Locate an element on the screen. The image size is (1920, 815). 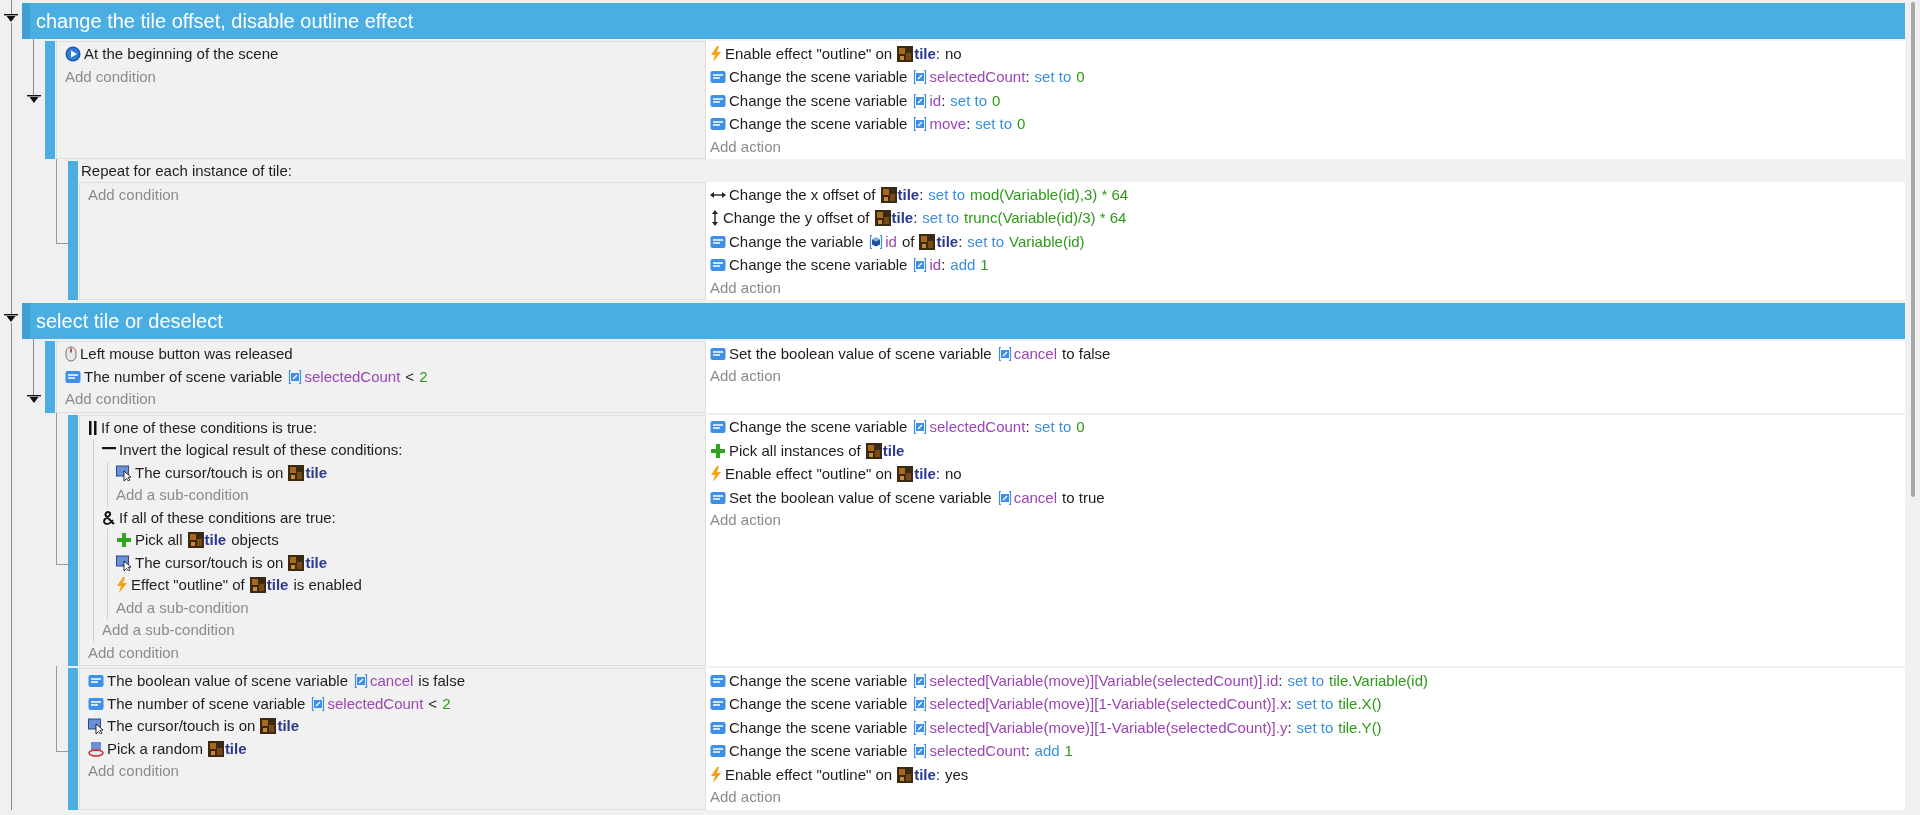
action-text: tile: set to trunc(Variable(id)/3) * 64 is located at coordinates (1009, 218).